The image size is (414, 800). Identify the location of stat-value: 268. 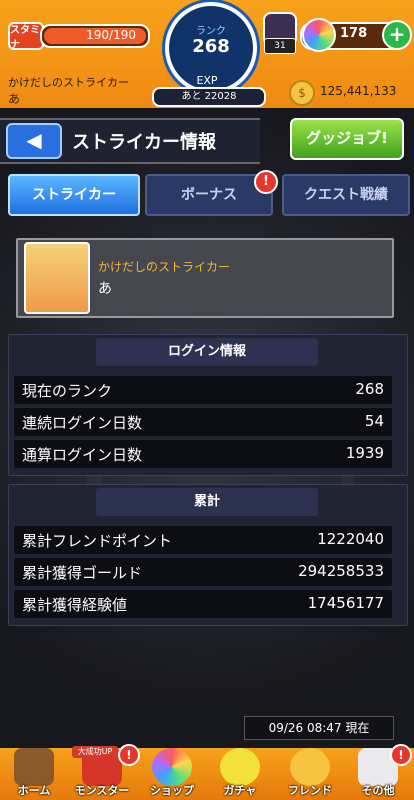
(369, 389).